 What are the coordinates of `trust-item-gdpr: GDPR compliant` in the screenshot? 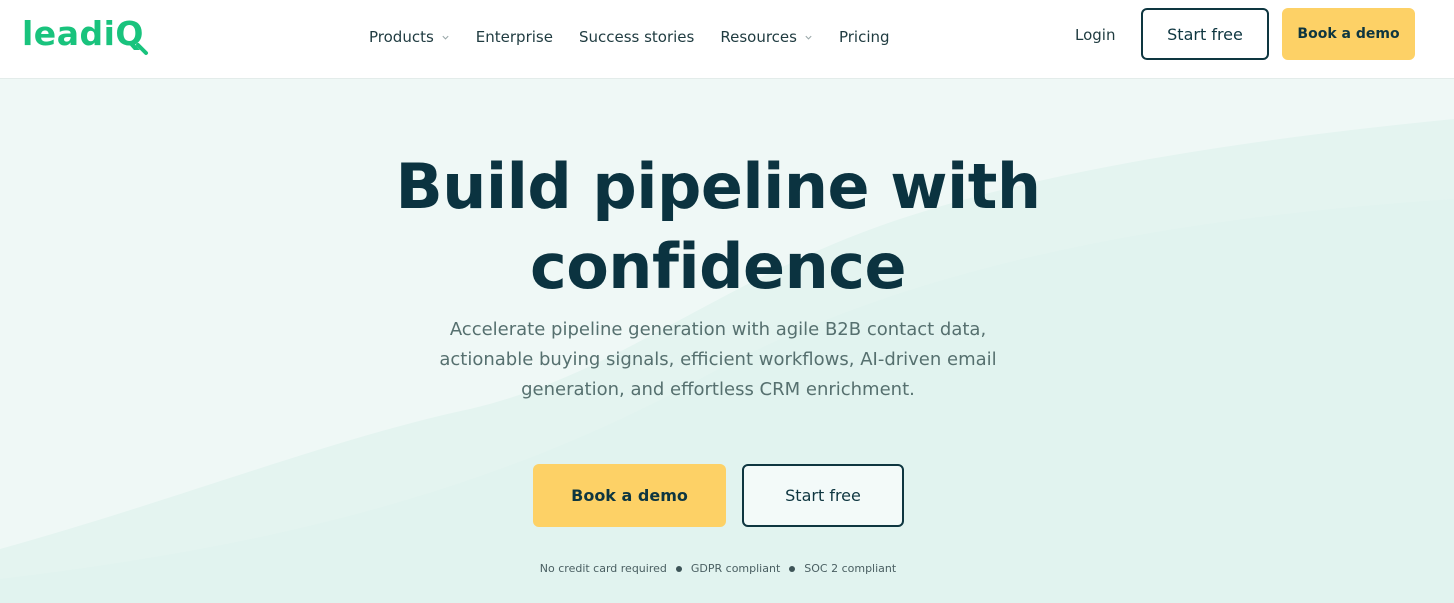 It's located at (735, 568).